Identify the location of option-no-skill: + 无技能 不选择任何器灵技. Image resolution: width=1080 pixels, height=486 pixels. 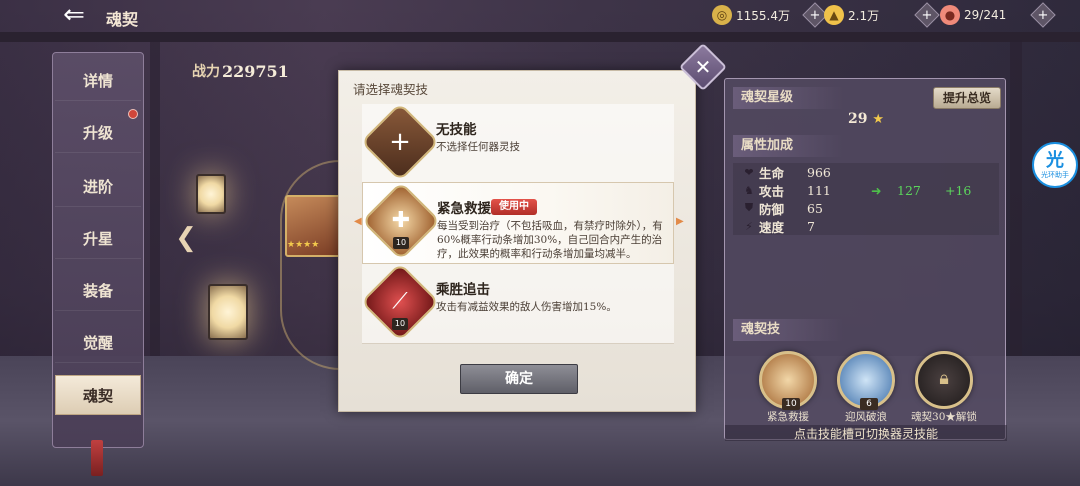
(517, 143).